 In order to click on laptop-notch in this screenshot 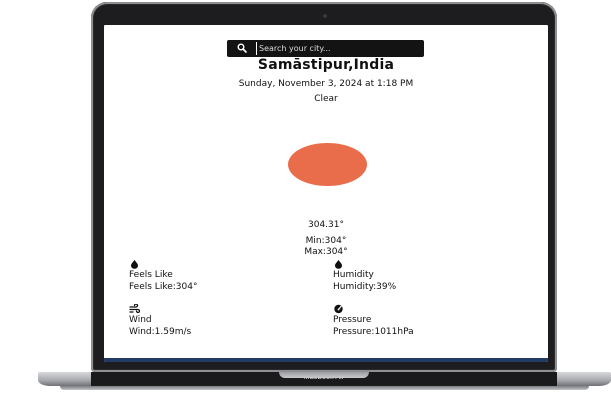, I will do `click(324, 375)`.